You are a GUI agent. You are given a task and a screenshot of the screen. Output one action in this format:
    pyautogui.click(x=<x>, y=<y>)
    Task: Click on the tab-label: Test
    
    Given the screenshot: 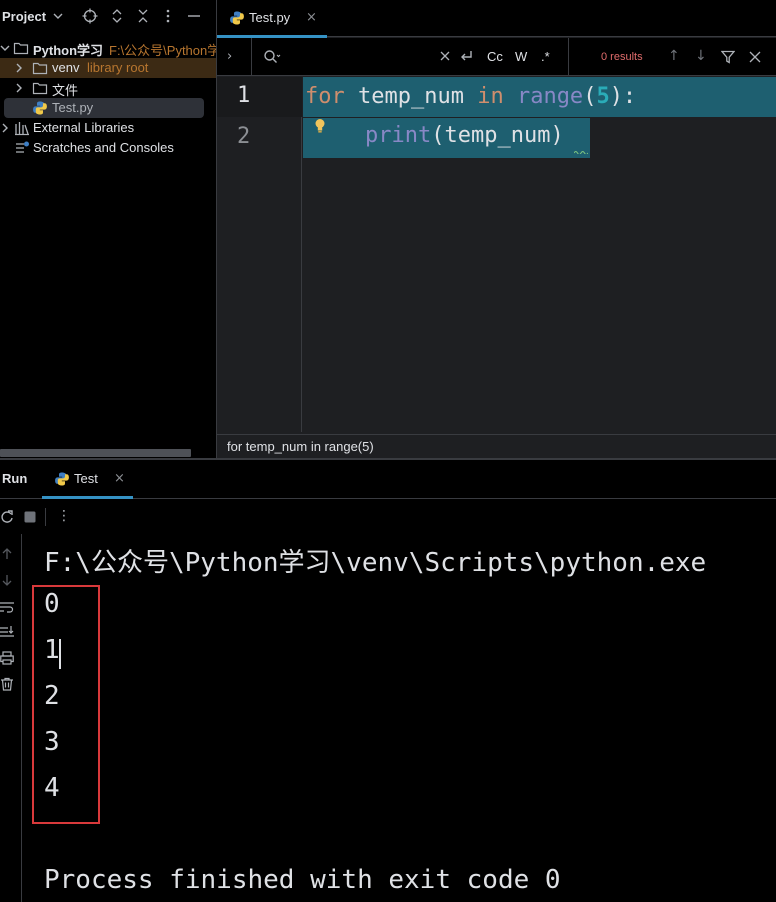 What is the action you would take?
    pyautogui.click(x=86, y=478)
    